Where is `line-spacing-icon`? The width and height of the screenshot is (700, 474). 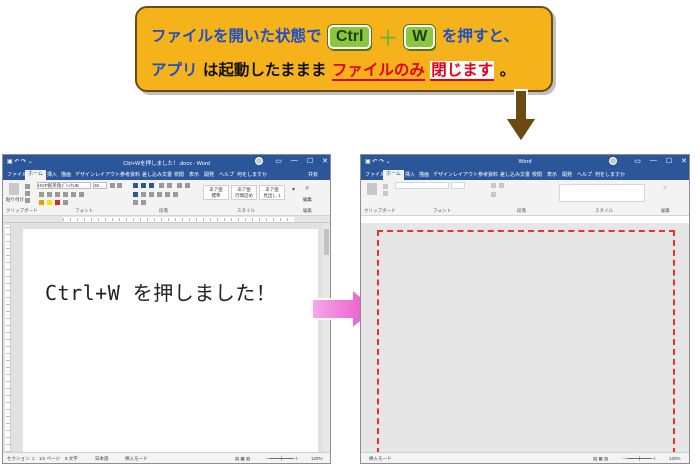 line-spacing-icon is located at coordinates (175, 194).